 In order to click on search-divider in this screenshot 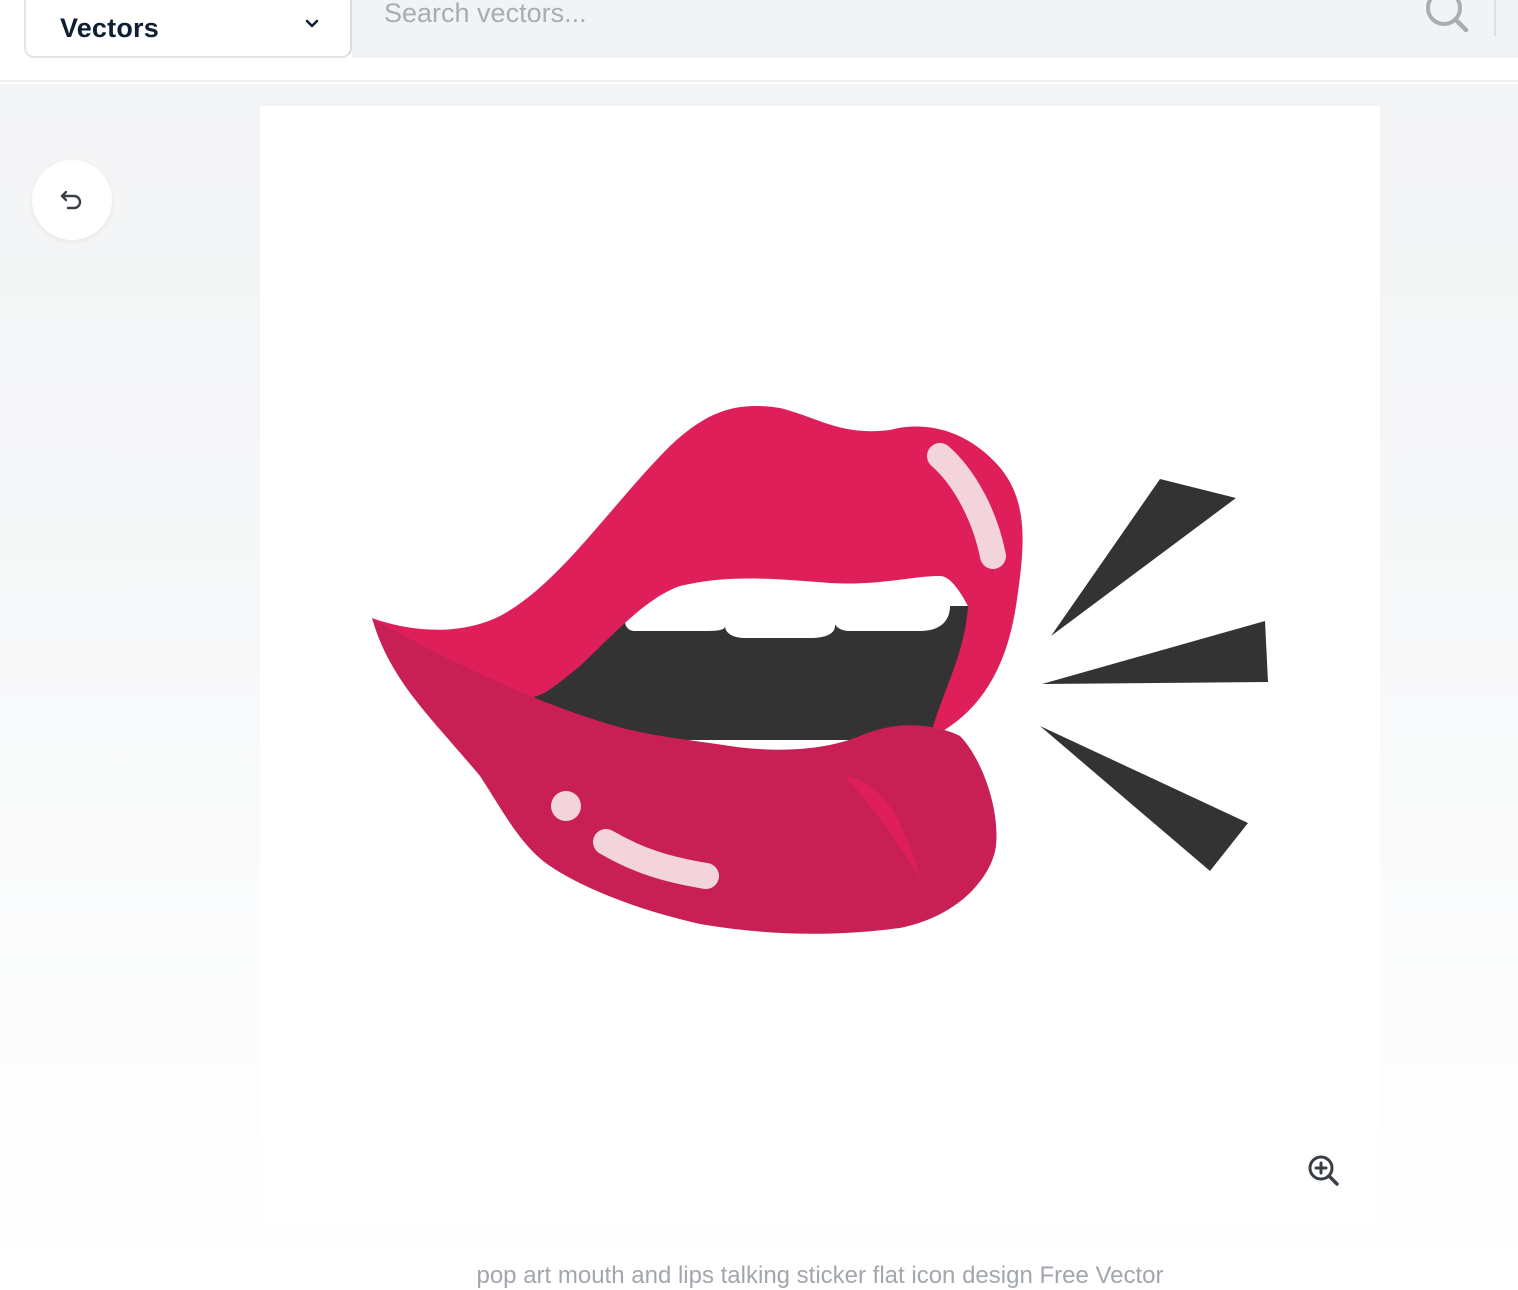, I will do `click(1495, 18)`.